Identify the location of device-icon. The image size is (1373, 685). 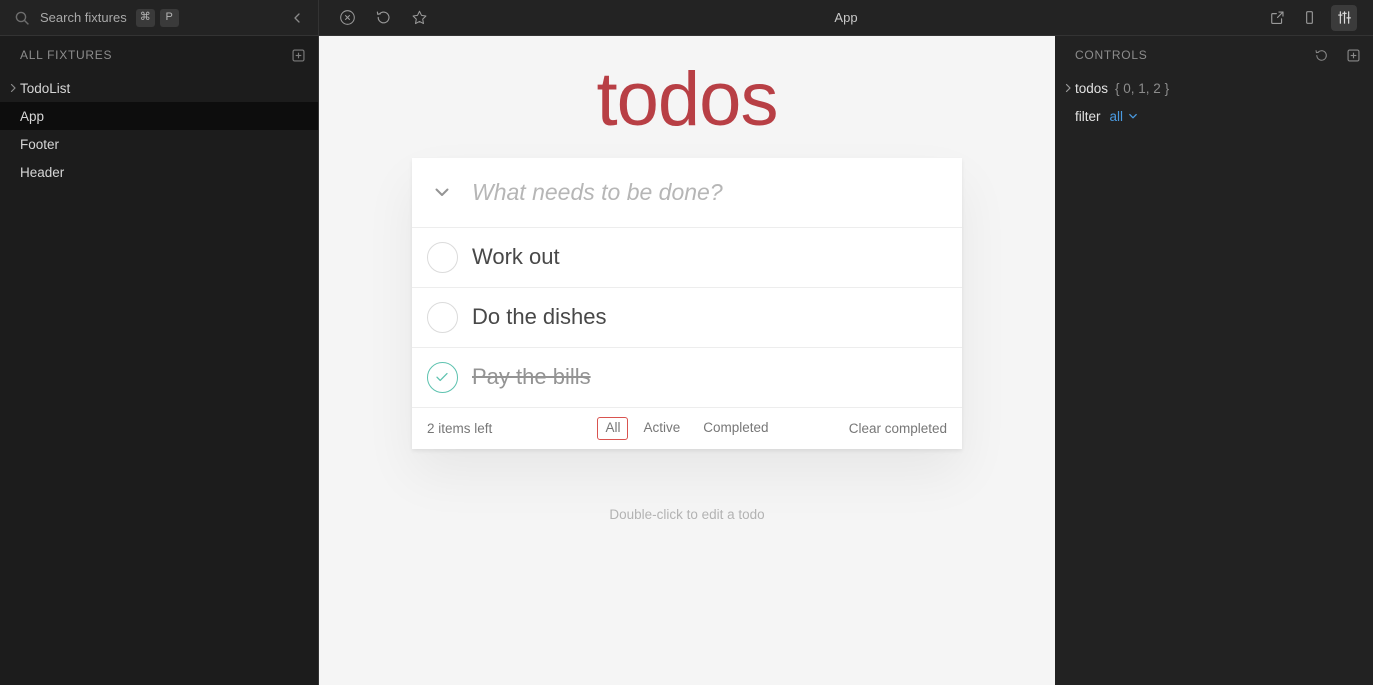
(1309, 18).